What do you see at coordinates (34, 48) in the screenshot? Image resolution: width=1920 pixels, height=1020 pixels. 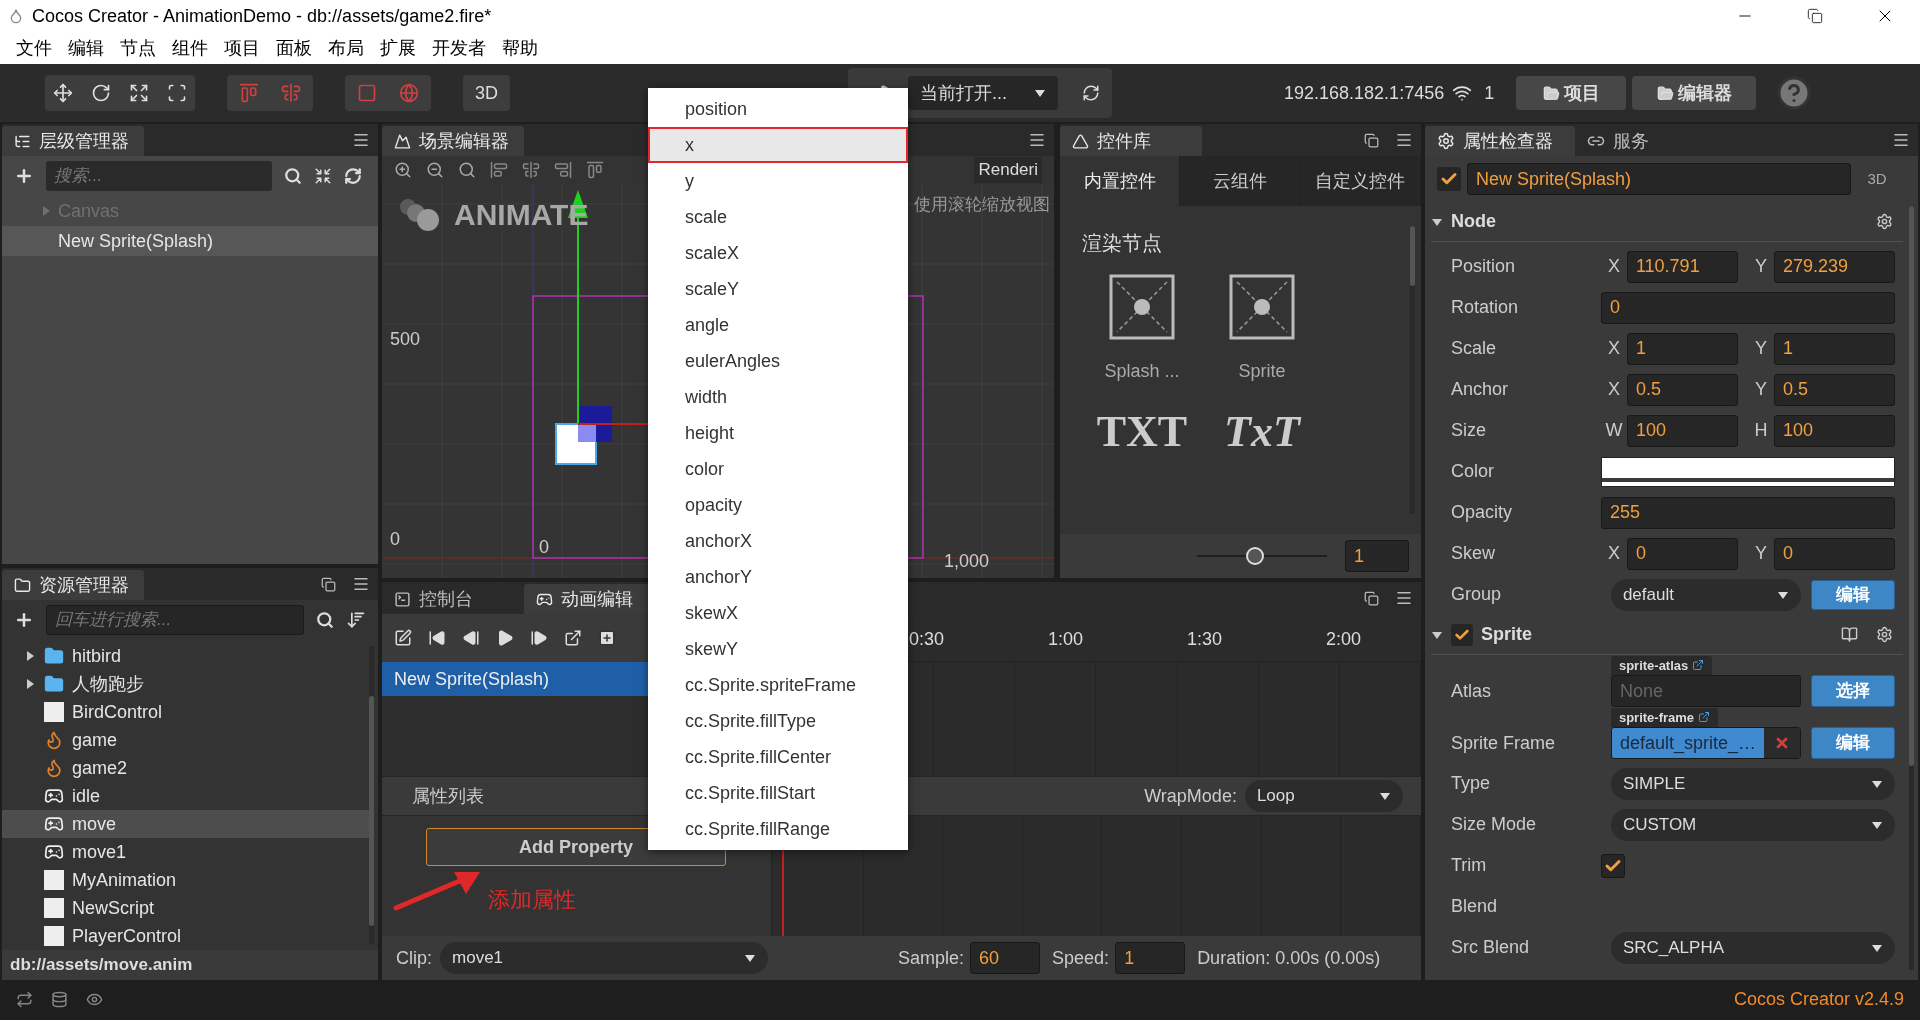 I see `menu-item: 文件` at bounding box center [34, 48].